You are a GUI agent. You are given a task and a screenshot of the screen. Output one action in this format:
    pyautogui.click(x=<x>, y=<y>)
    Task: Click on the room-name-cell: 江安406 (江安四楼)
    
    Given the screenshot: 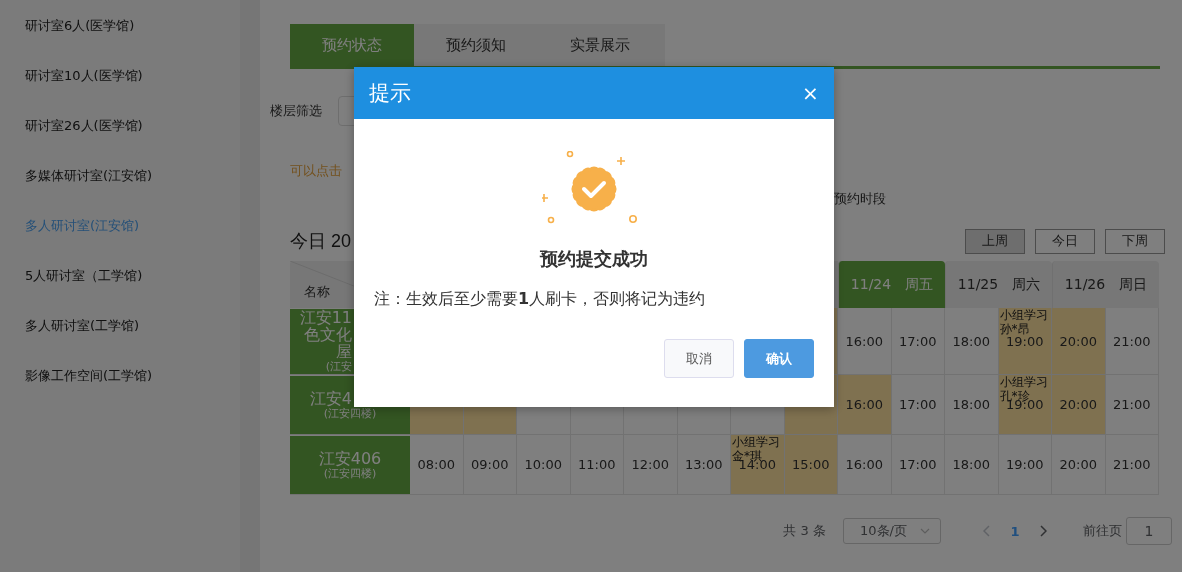 What is the action you would take?
    pyautogui.click(x=350, y=464)
    